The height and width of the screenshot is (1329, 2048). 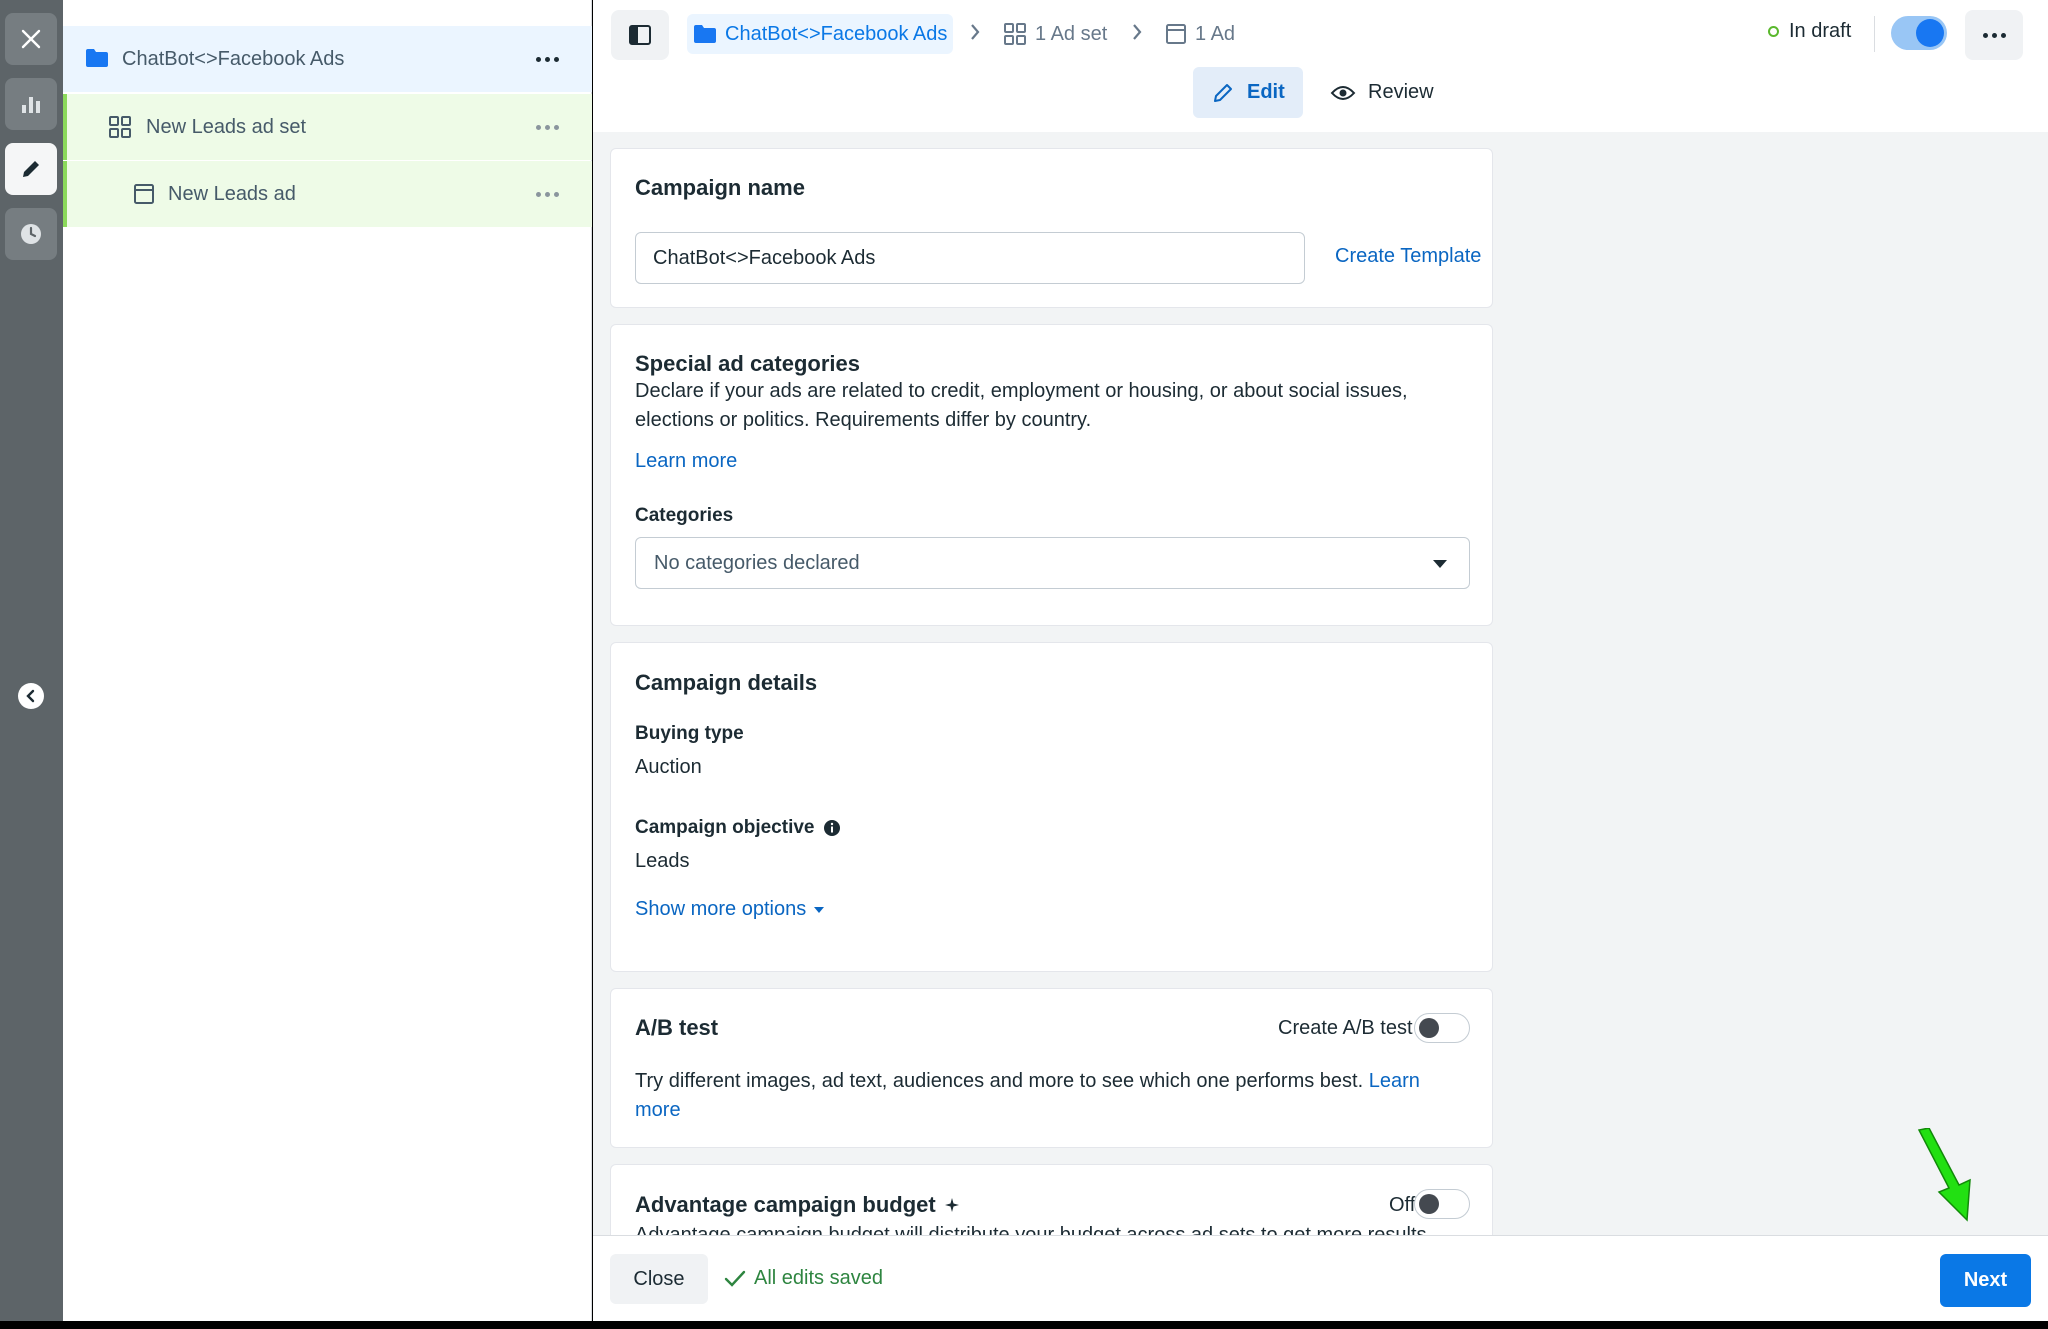 I want to click on tab-edit: Edit, so click(x=1248, y=92).